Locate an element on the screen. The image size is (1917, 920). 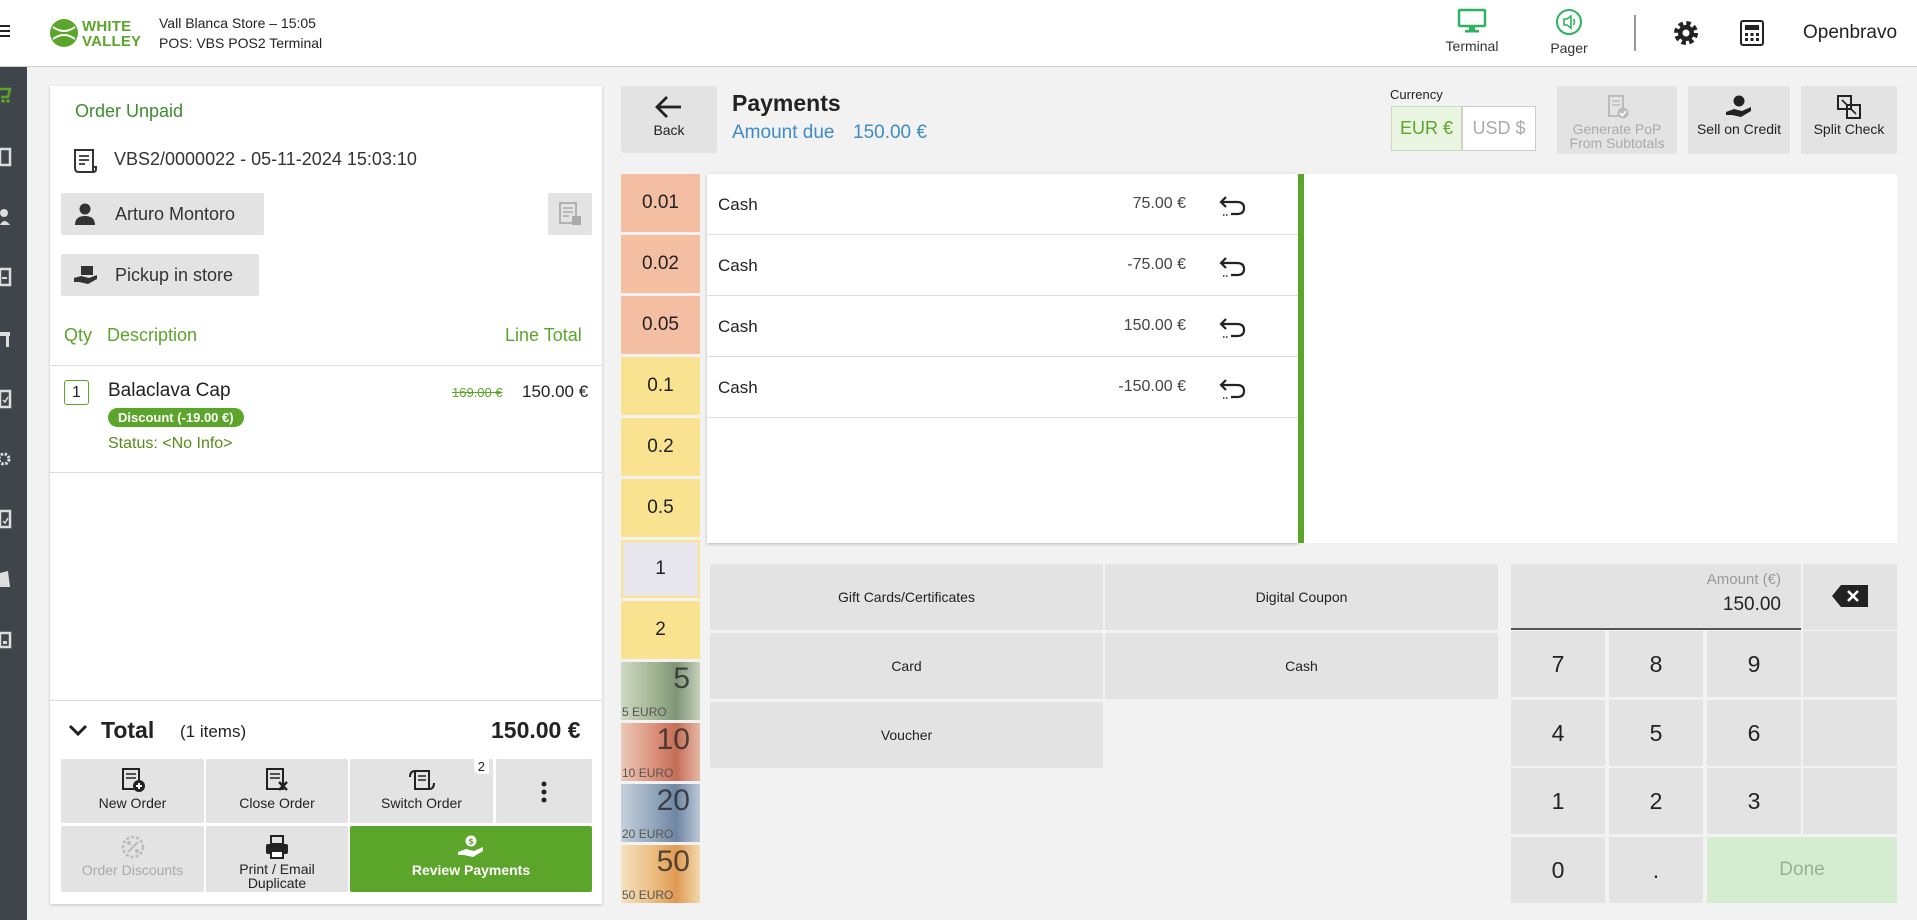
coin-button: 0.01 is located at coordinates (660, 203).